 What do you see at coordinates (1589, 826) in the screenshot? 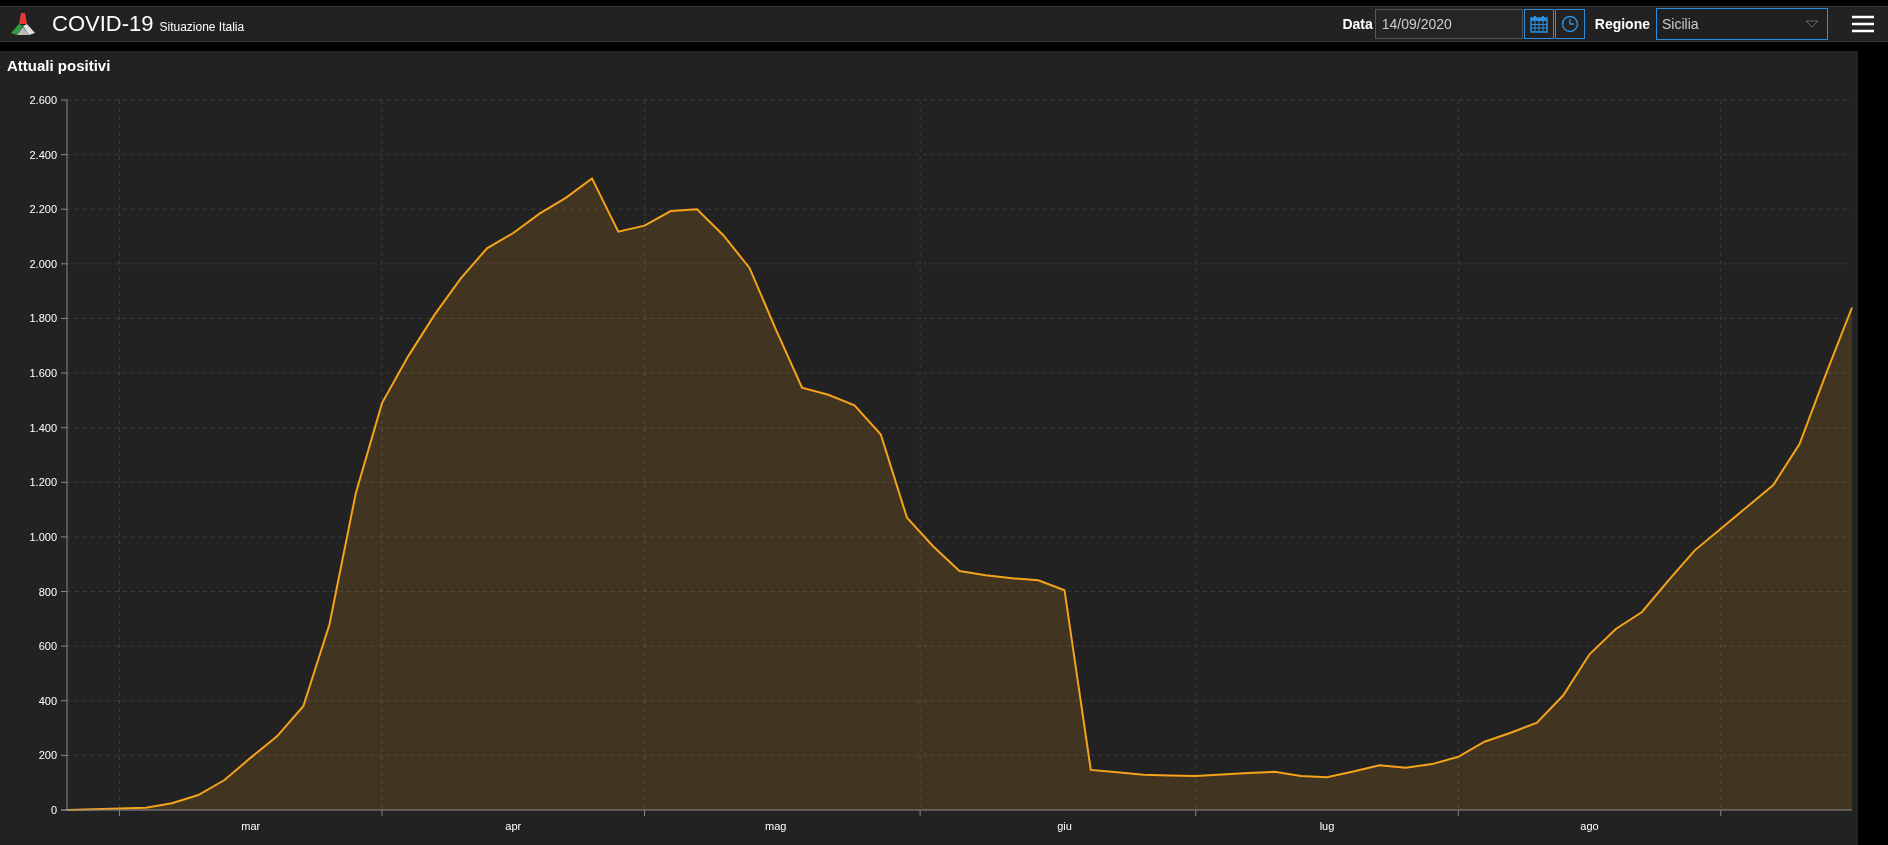
I see `x-tick-label: ago` at bounding box center [1589, 826].